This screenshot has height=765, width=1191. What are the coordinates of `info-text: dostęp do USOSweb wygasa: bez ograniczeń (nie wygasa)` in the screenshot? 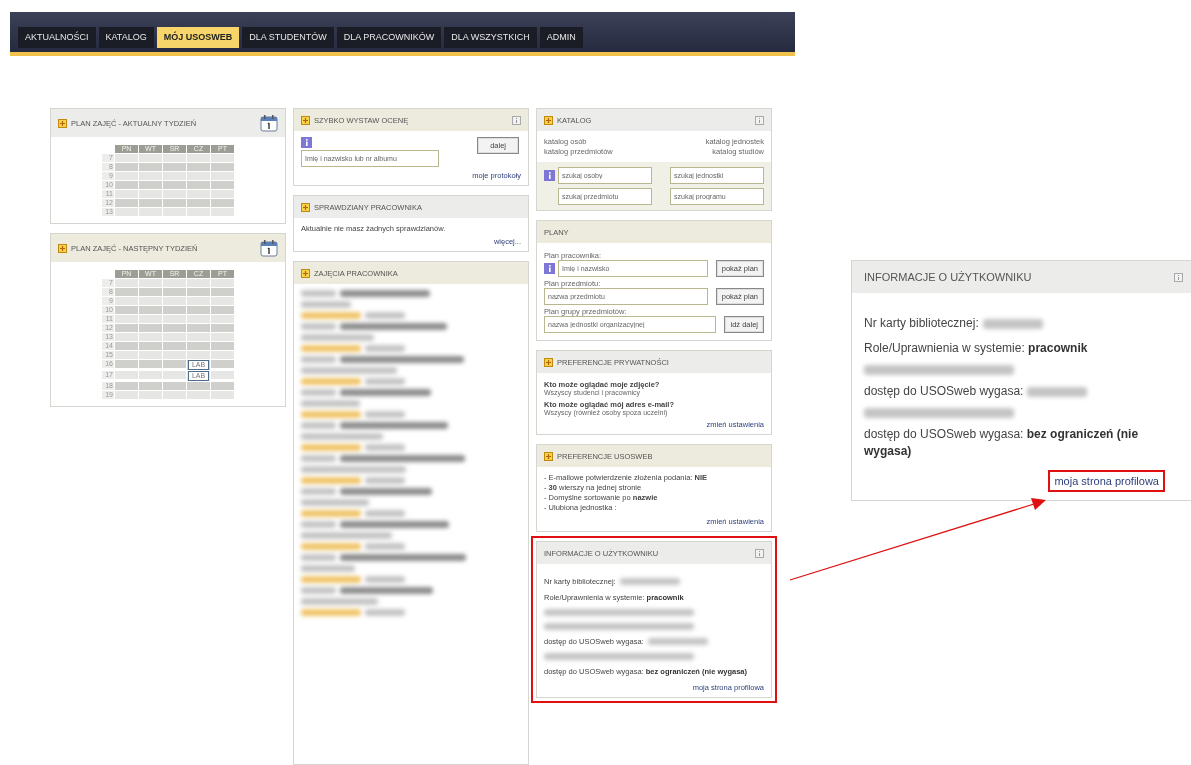 It's located at (1002, 443).